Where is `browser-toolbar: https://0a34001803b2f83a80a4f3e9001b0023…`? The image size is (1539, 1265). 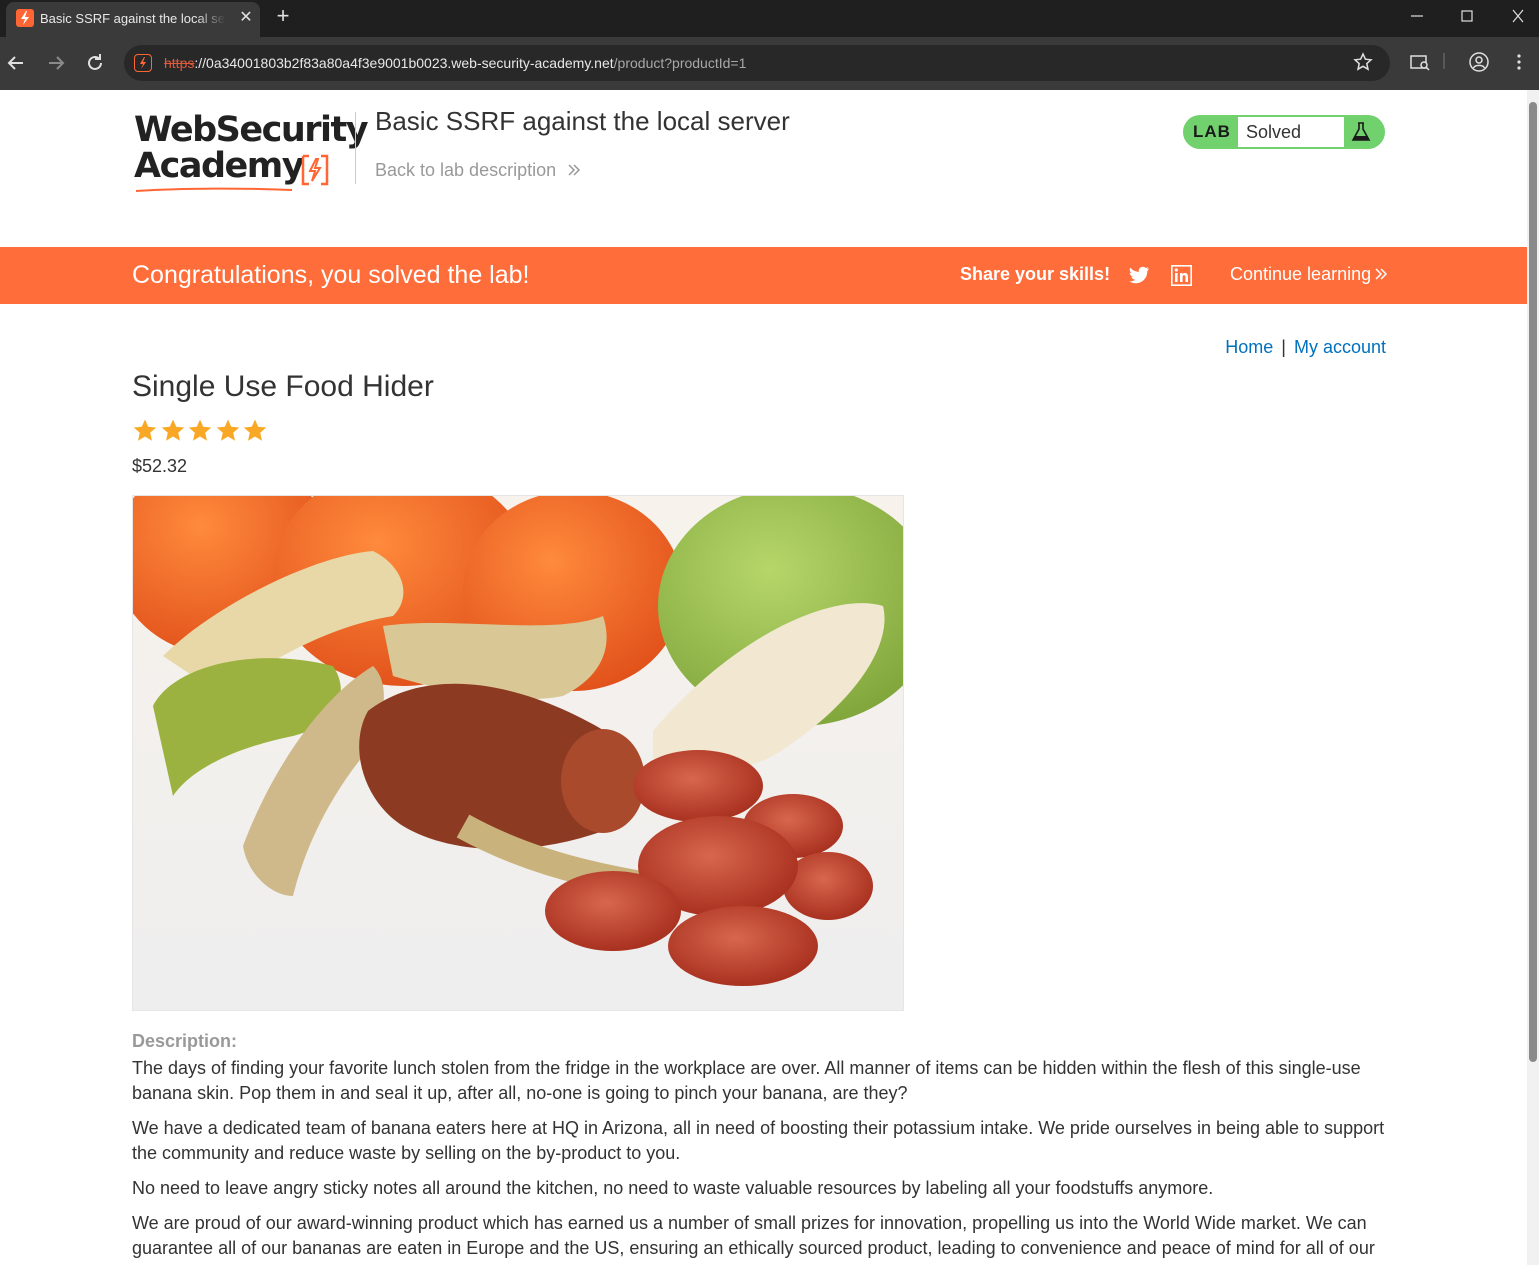
browser-toolbar: https://0a34001803b2f83a80a4f3e9001b0023… is located at coordinates (769, 63).